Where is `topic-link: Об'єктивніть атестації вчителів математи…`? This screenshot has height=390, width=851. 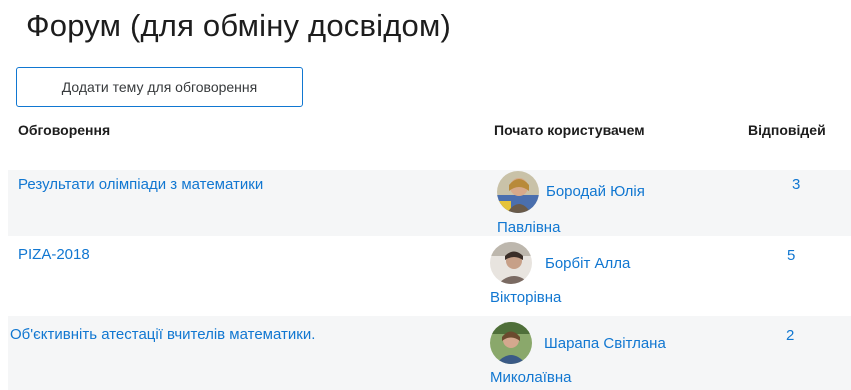
topic-link: Об'єктивніть атестації вчителів математи… is located at coordinates (162, 334).